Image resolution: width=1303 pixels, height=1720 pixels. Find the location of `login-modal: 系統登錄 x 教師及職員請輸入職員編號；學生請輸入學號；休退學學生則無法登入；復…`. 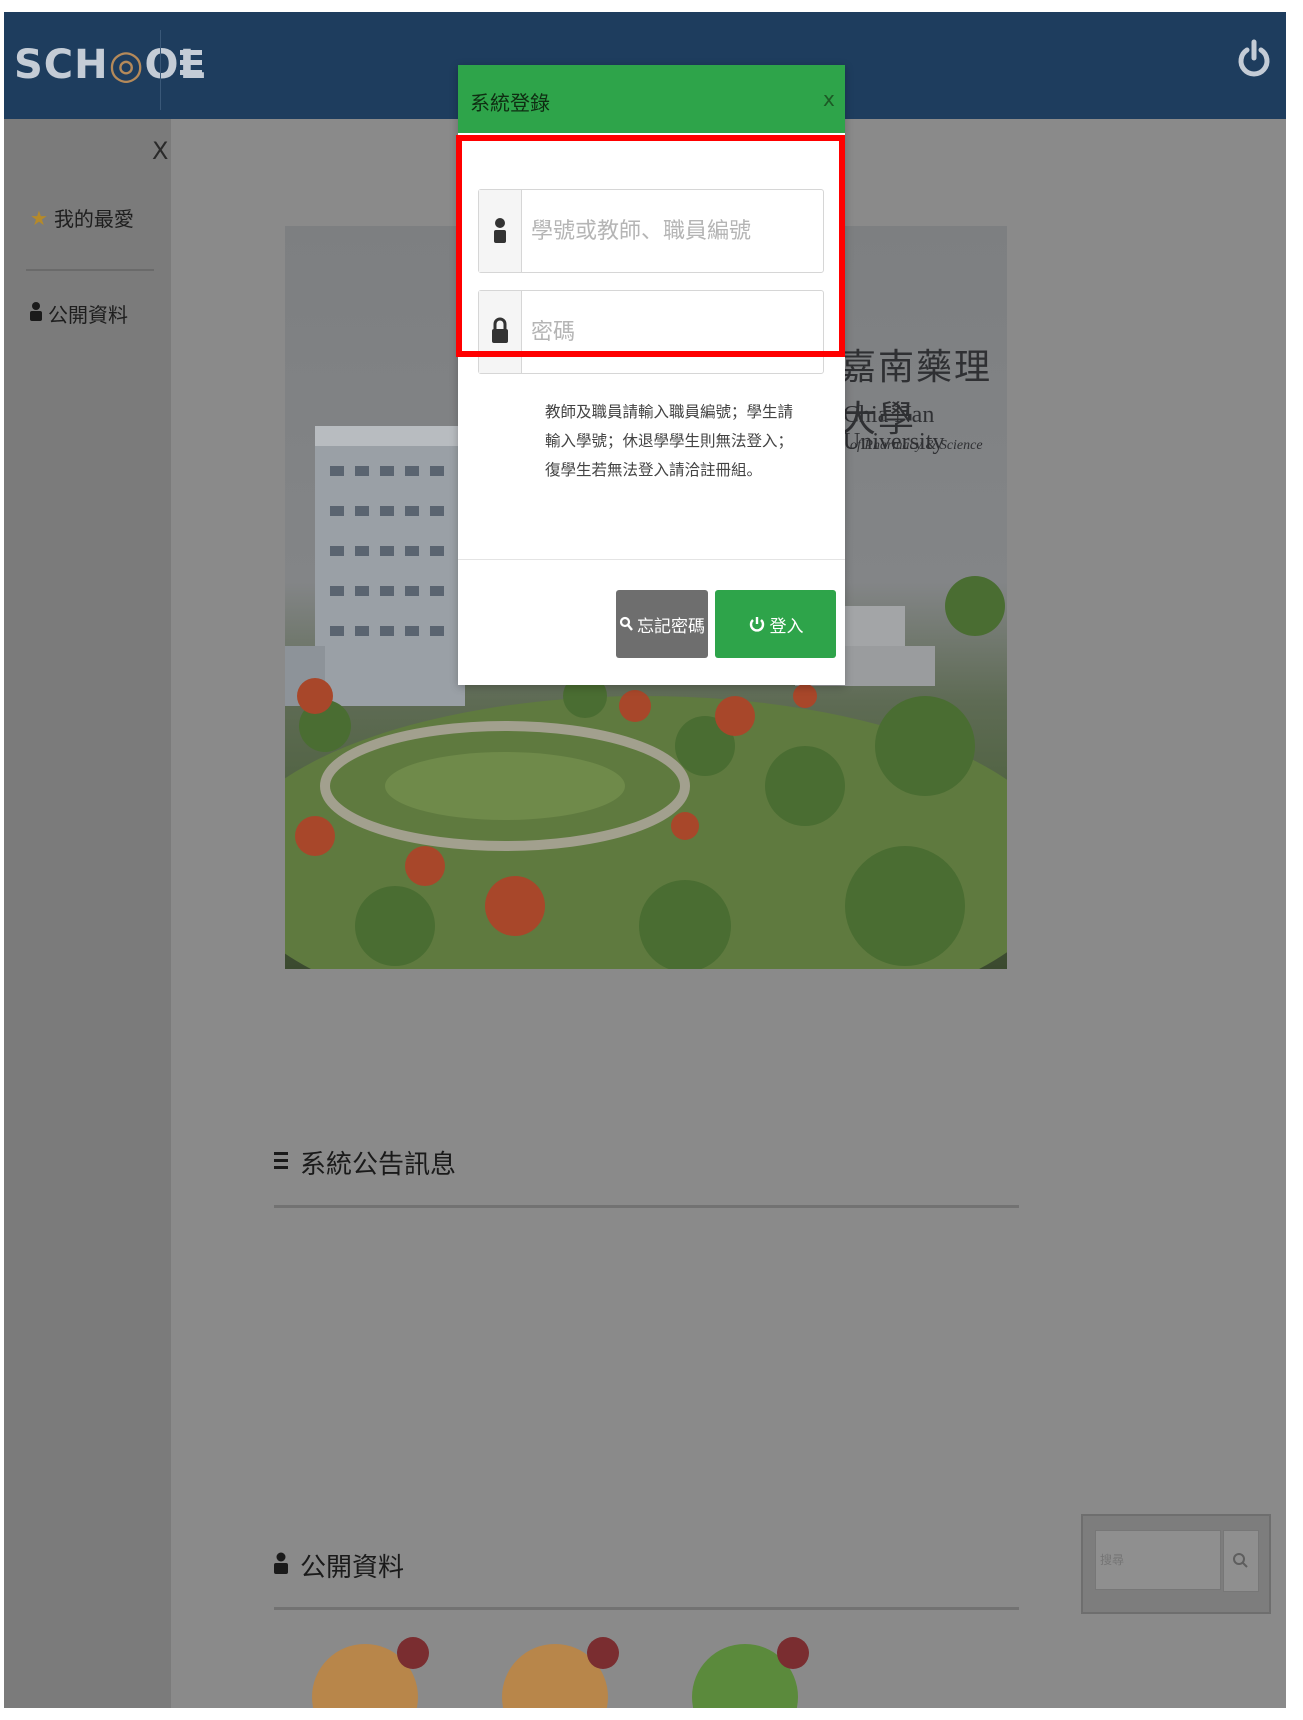

login-modal: 系統登錄 x 教師及職員請輸入職員編號；學生請輸入學號；休退學學生則無法登入；復… is located at coordinates (650, 375).